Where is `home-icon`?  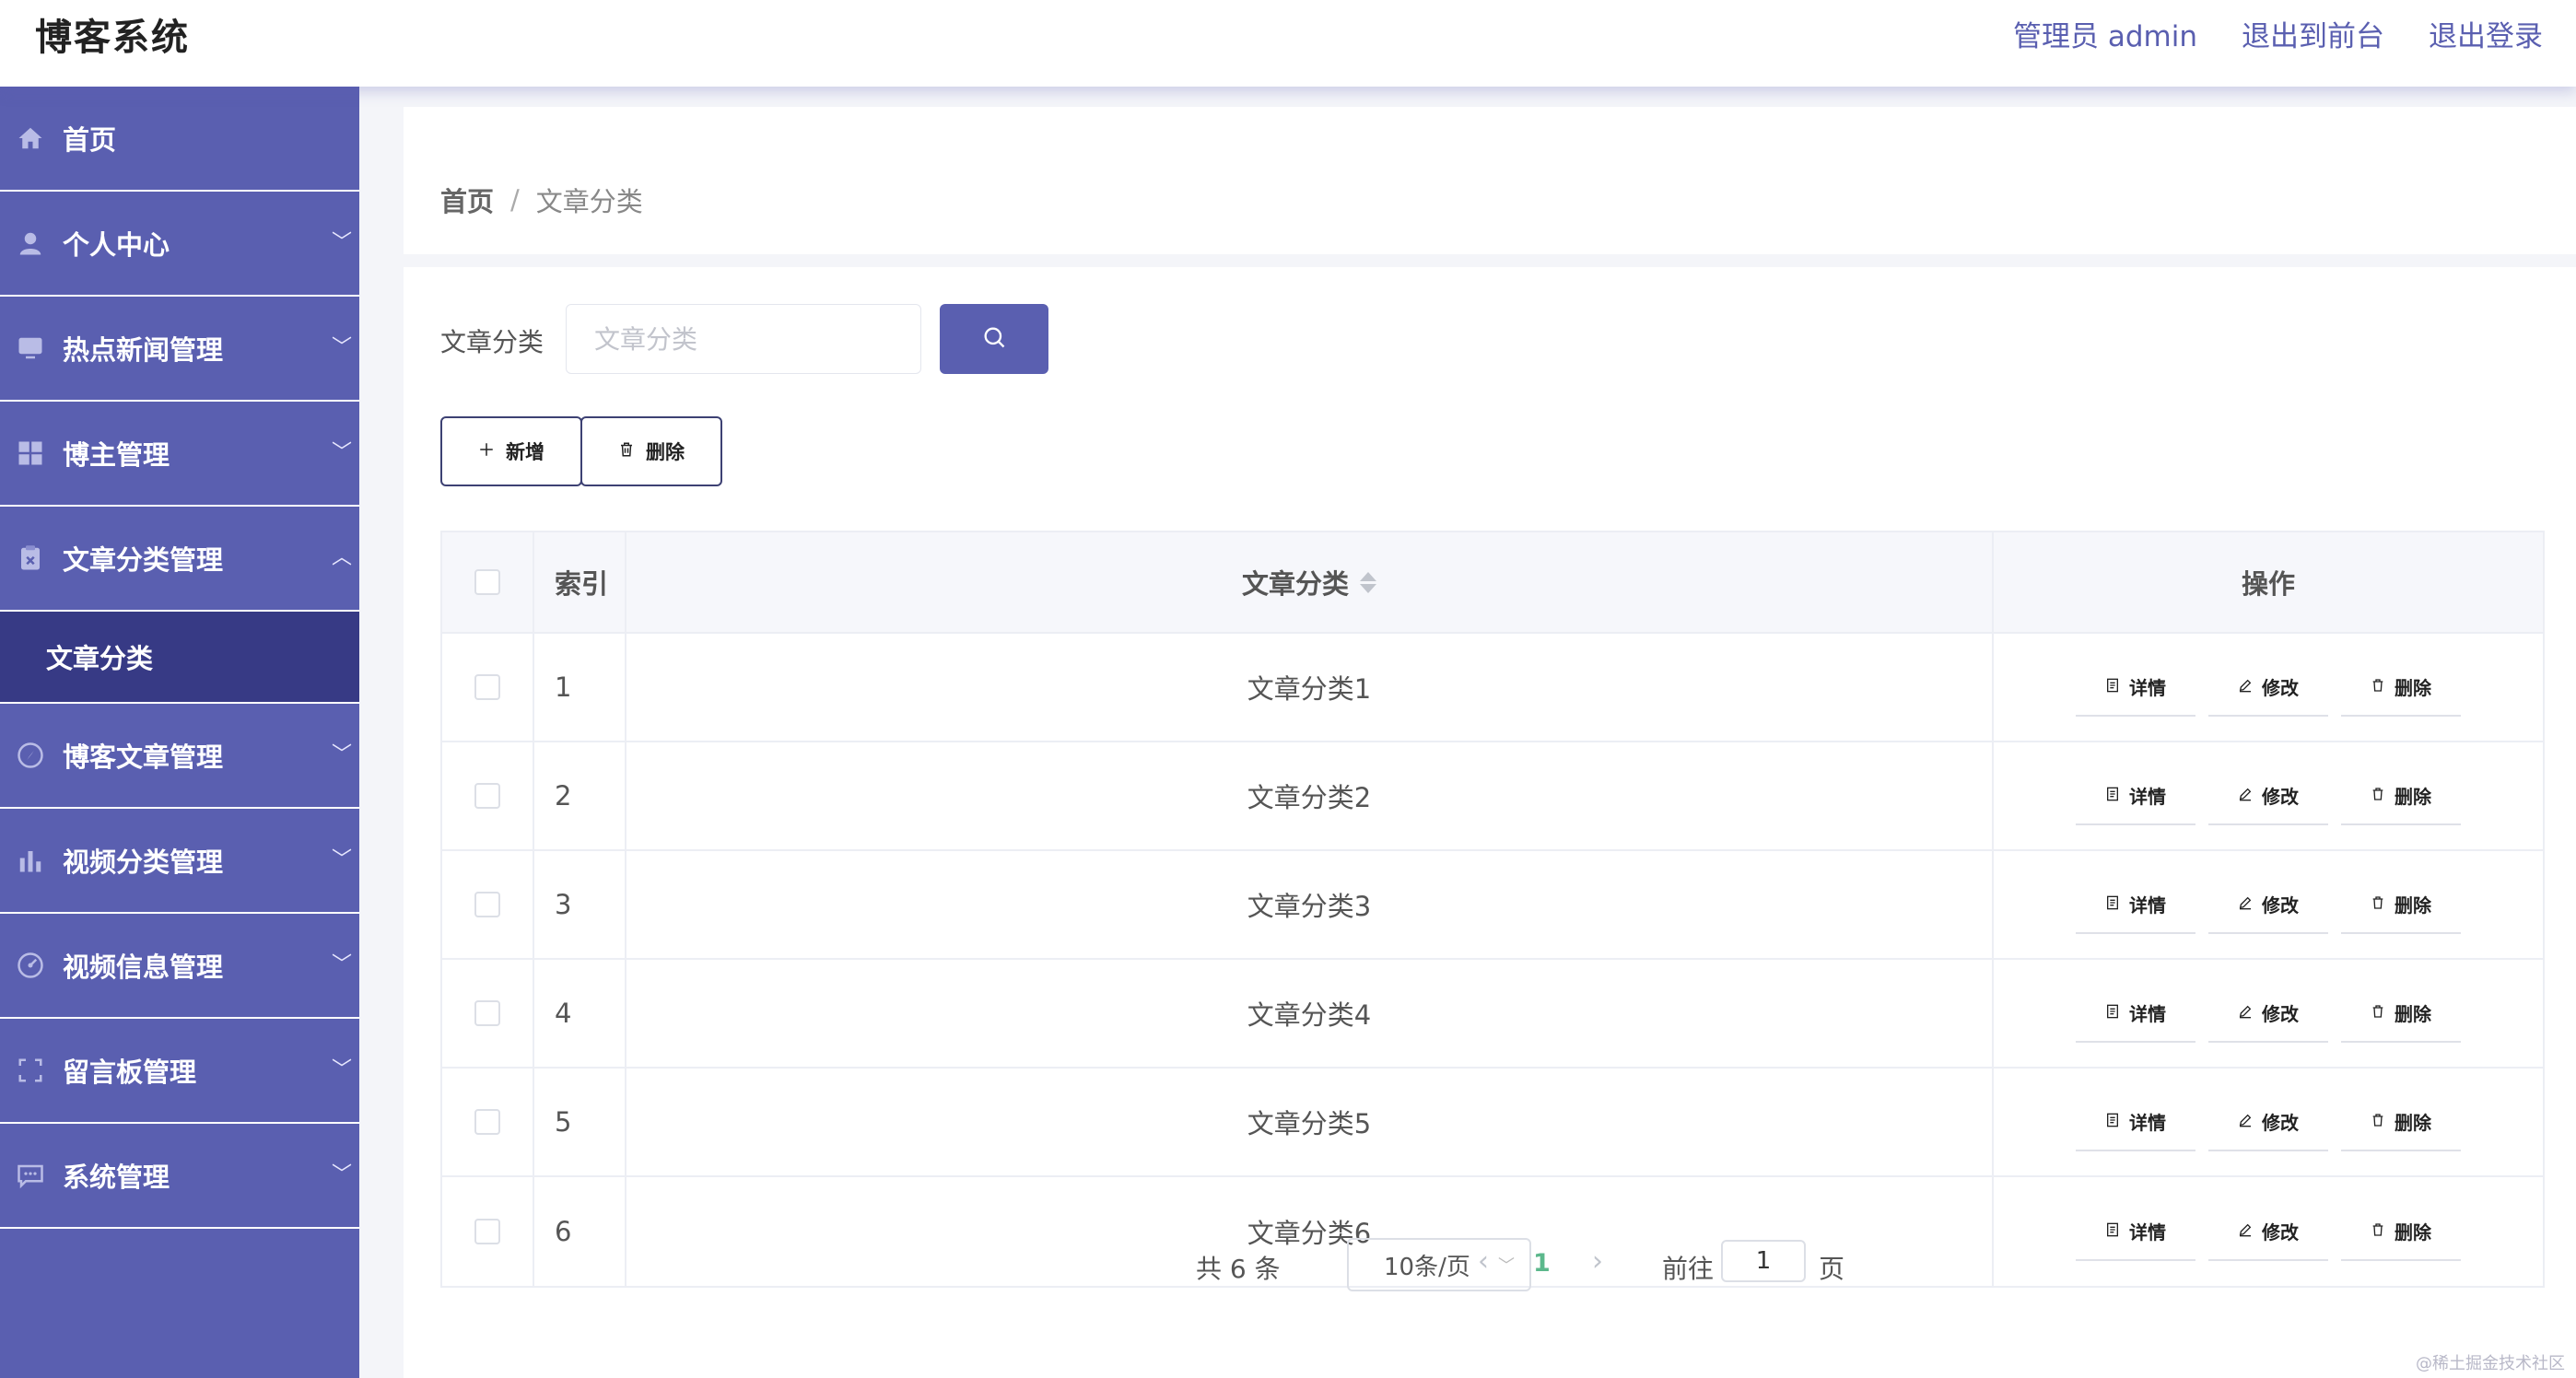 home-icon is located at coordinates (30, 138).